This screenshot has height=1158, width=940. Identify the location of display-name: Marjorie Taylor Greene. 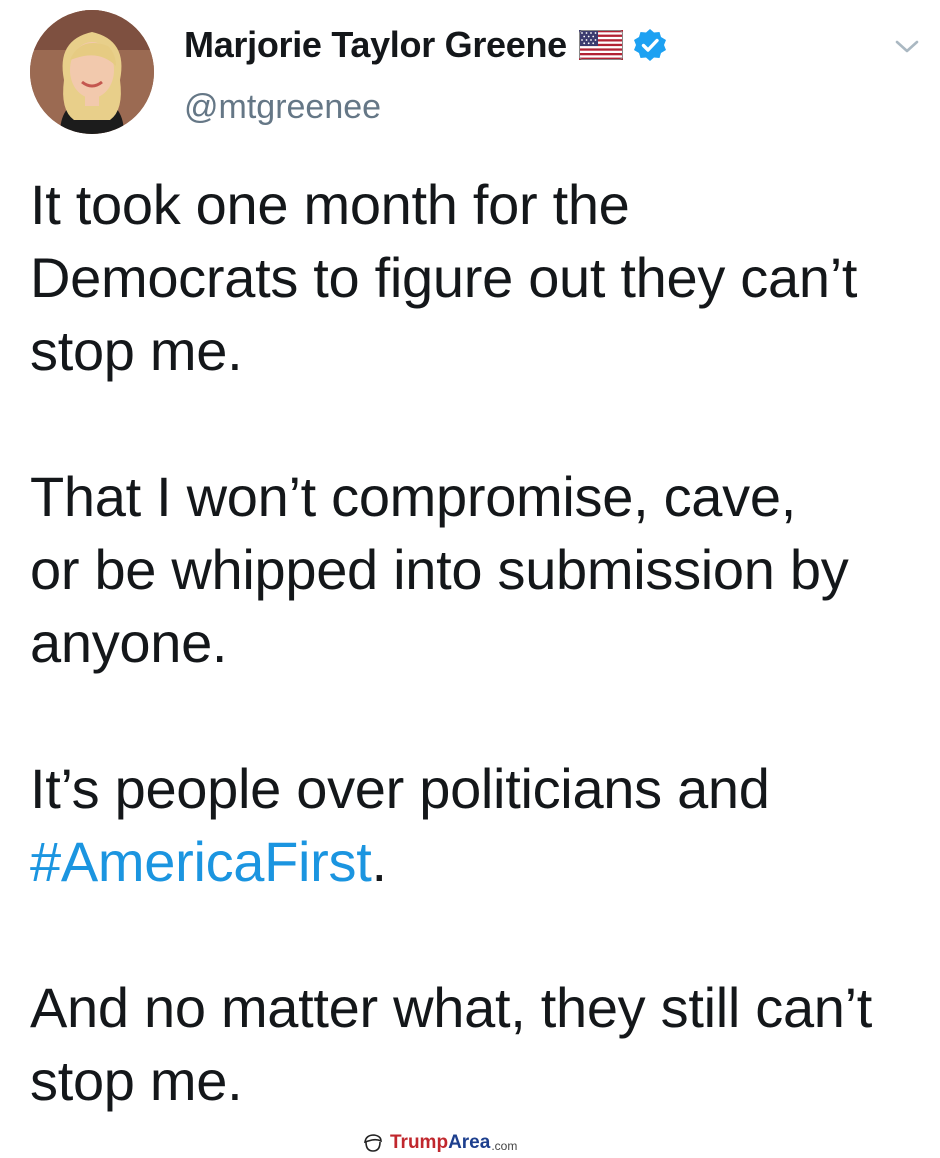
(375, 45).